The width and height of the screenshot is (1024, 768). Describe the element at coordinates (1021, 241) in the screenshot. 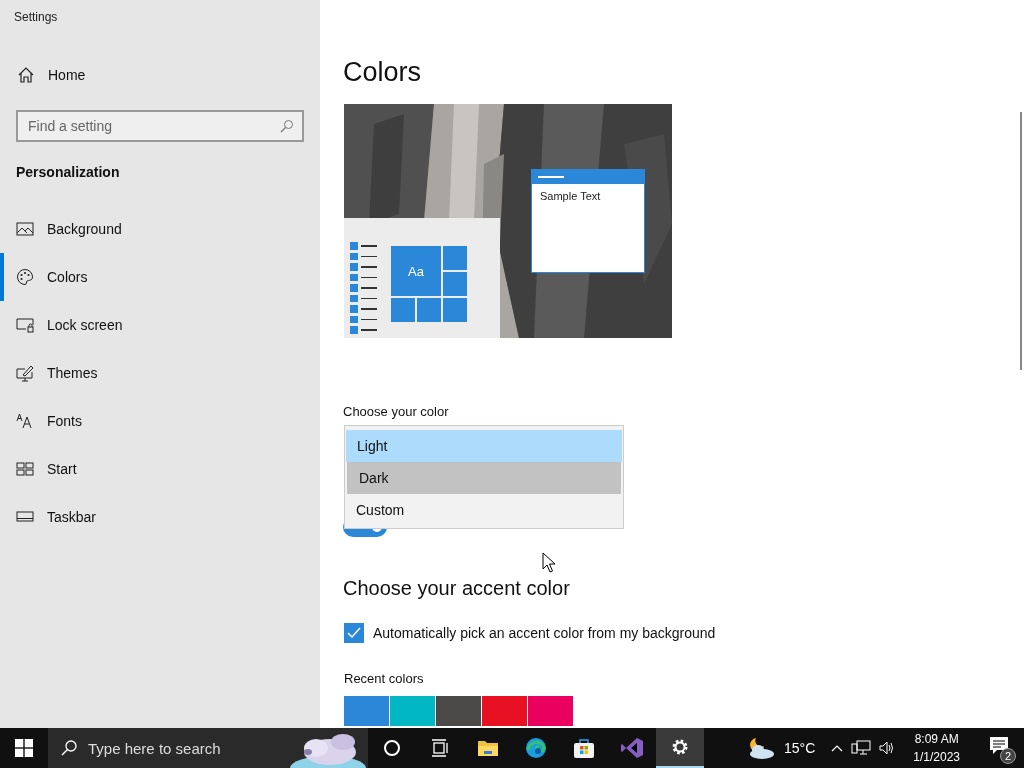

I see `scrollbar` at that location.